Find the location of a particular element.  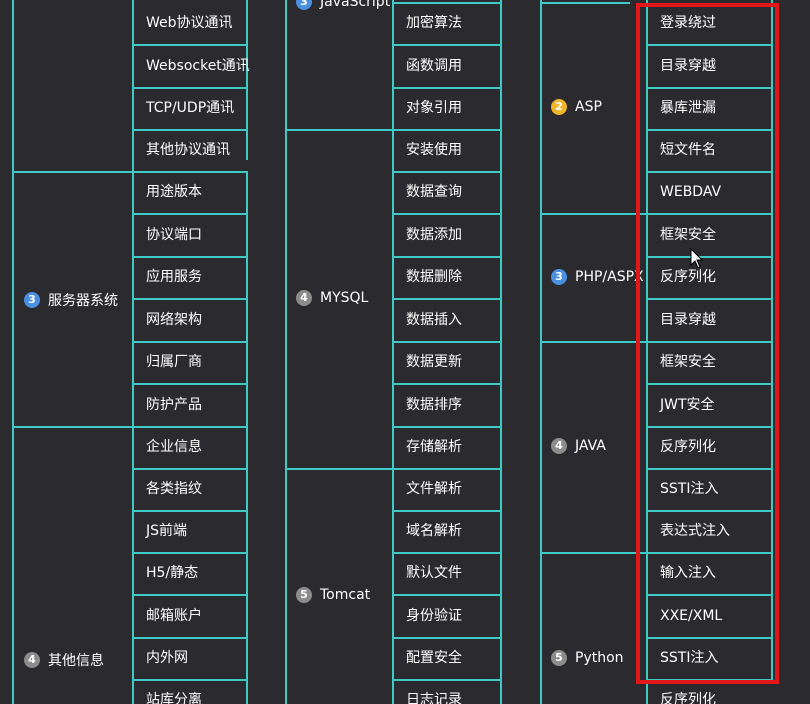

group-label: 服务器系统 is located at coordinates (83, 301).